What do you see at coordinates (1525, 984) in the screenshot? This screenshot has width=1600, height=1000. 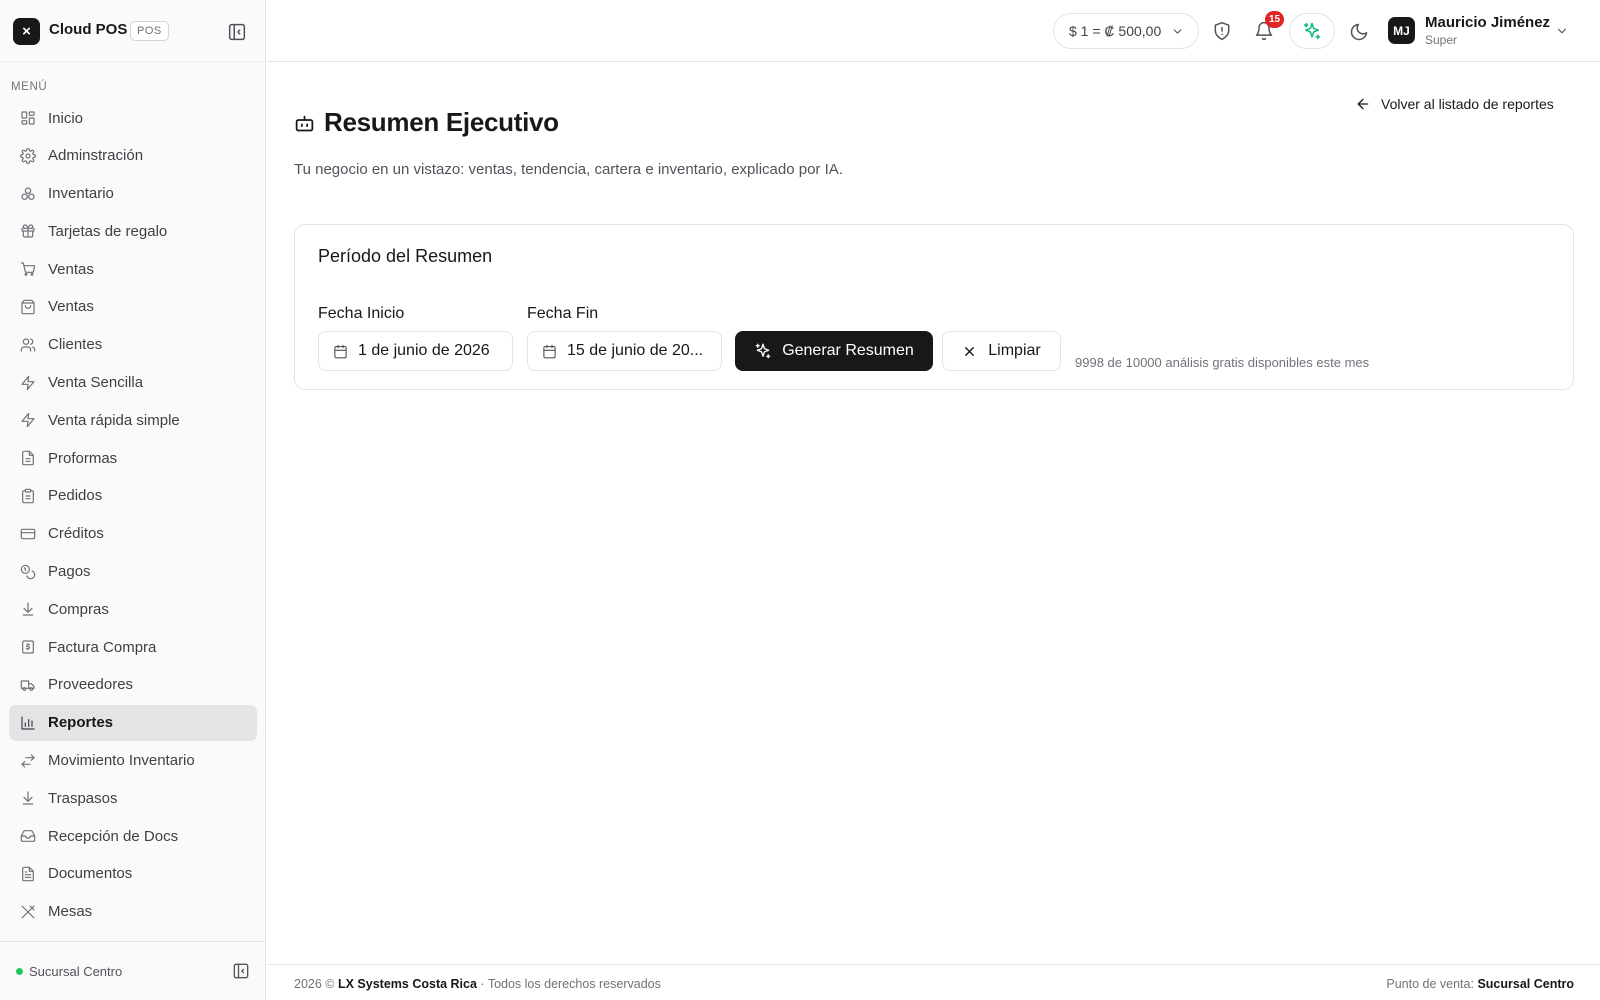 I see `footer-pos-value: Sucursal Centro` at bounding box center [1525, 984].